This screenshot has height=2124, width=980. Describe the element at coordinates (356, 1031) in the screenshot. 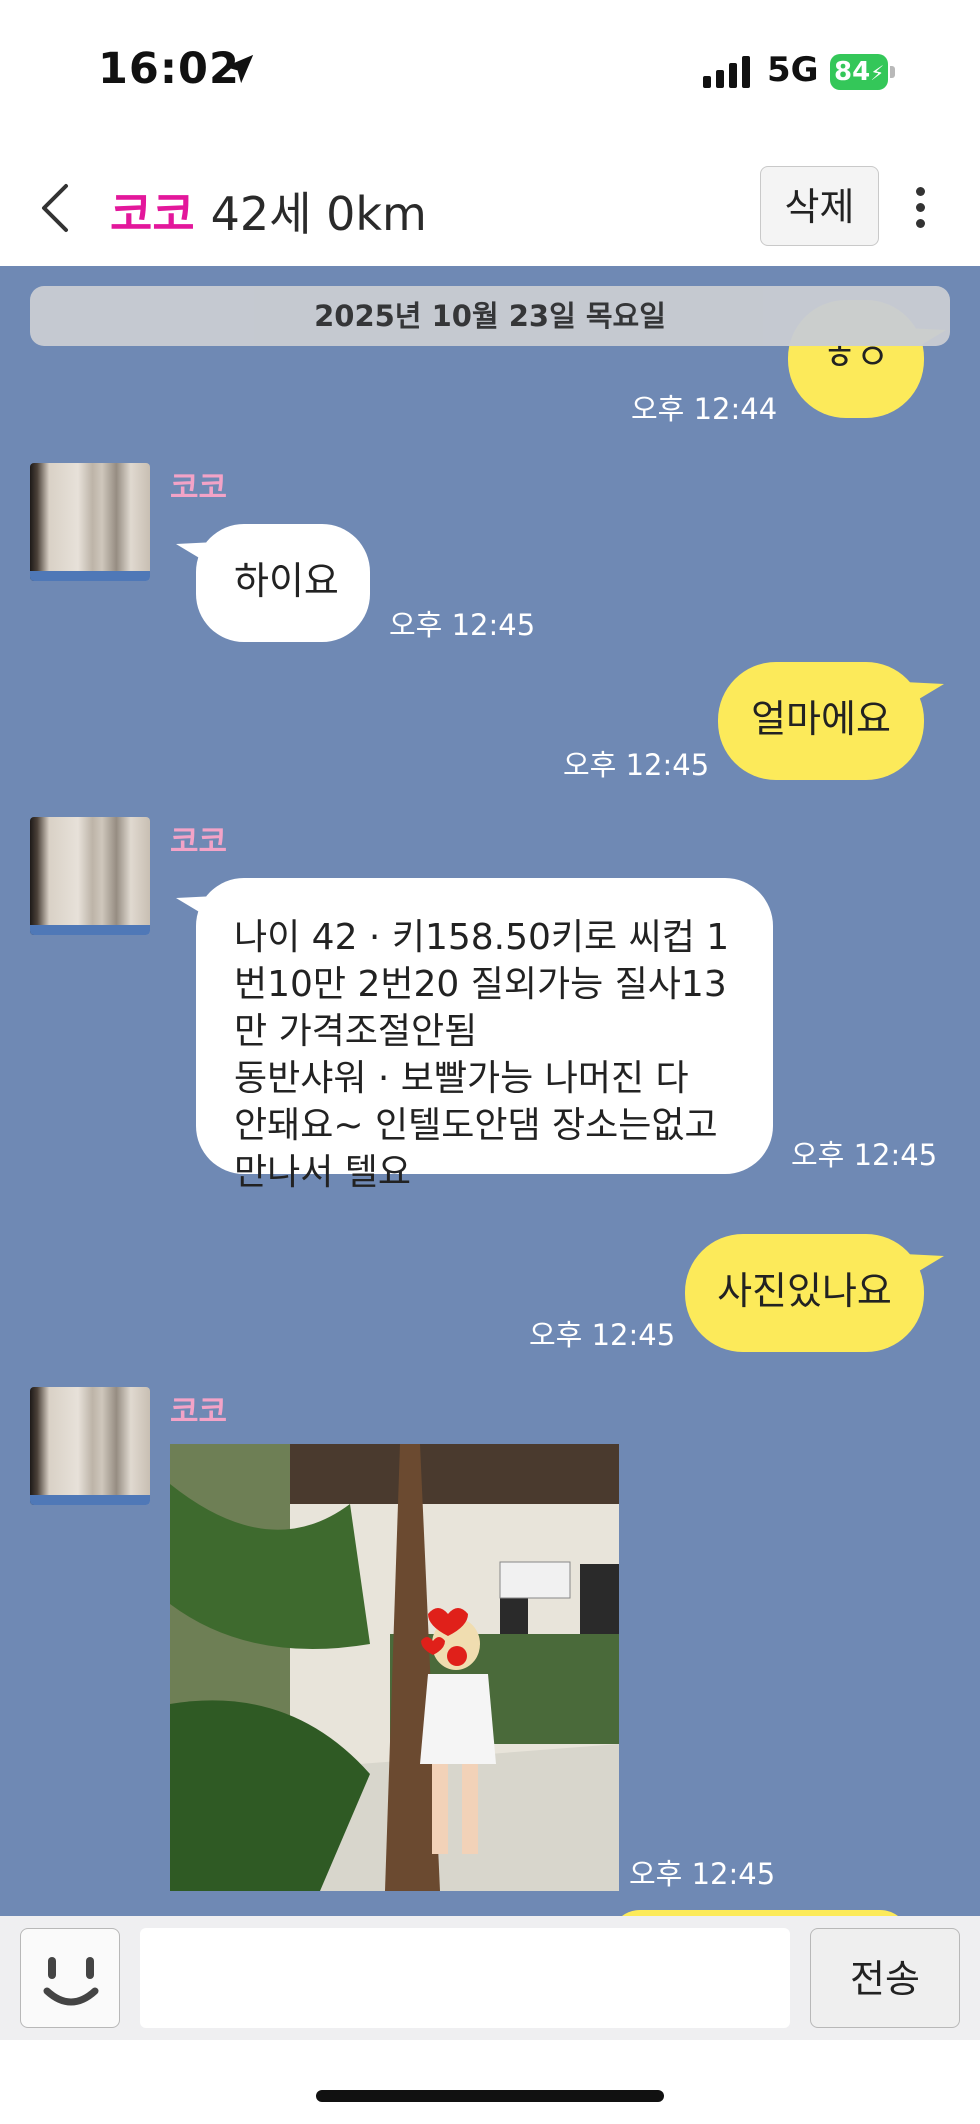

I see `message-line: 만 가격조절안됨` at that location.